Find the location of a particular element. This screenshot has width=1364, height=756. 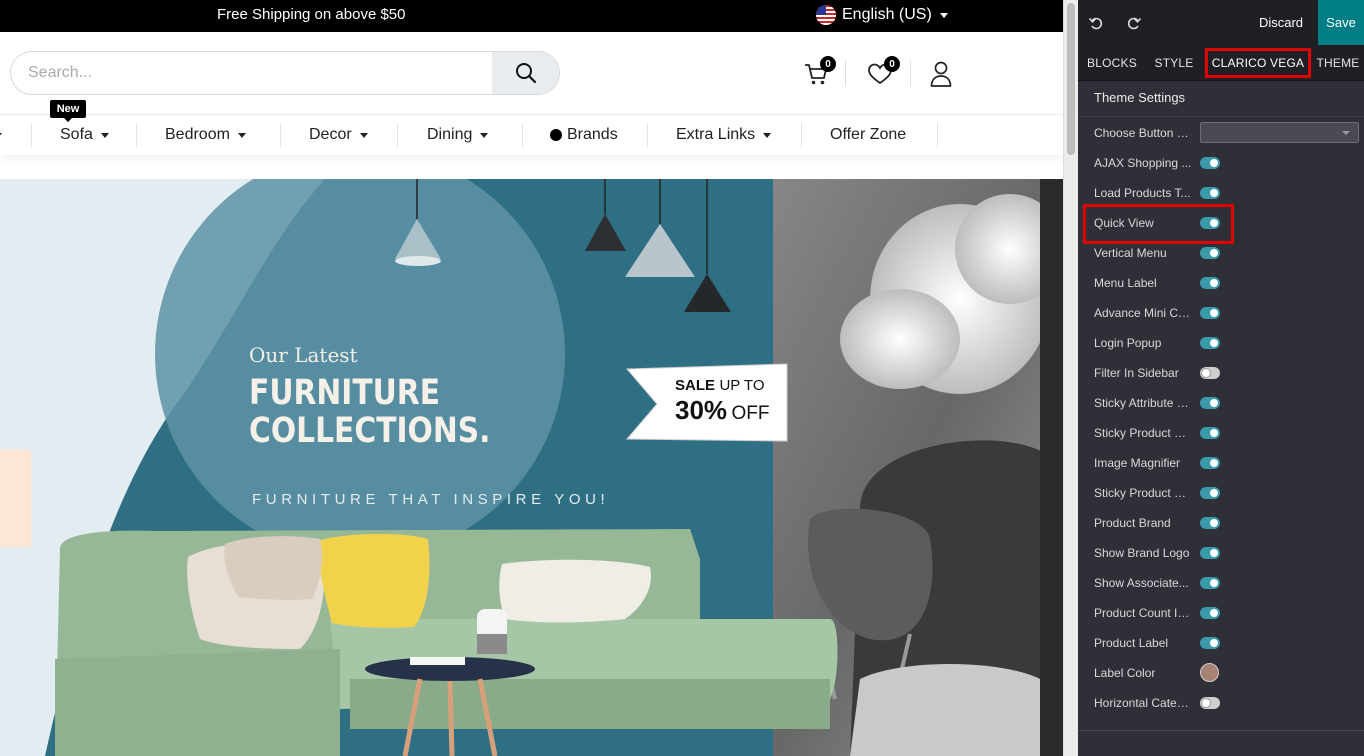

option-label: Filter In Sidebar is located at coordinates (1136, 373).